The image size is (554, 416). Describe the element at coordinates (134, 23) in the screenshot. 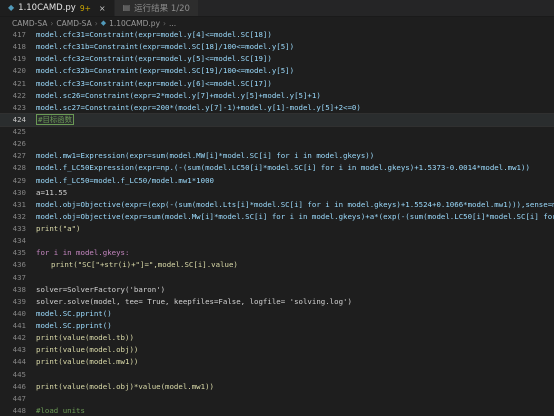

I see `breadcrumb-item-file: 1.10CAMD.py` at that location.